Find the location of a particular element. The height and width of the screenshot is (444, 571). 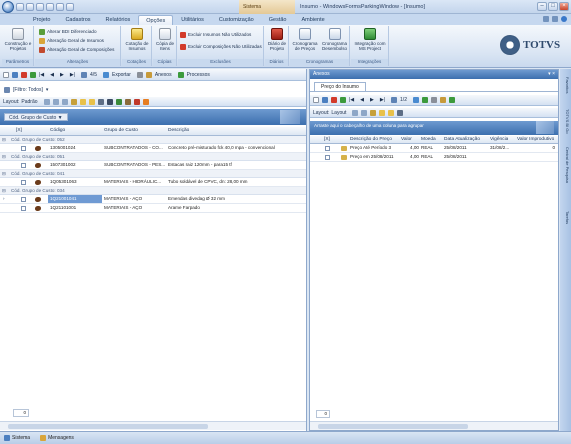

app-orb-button is located at coordinates (8, 7).